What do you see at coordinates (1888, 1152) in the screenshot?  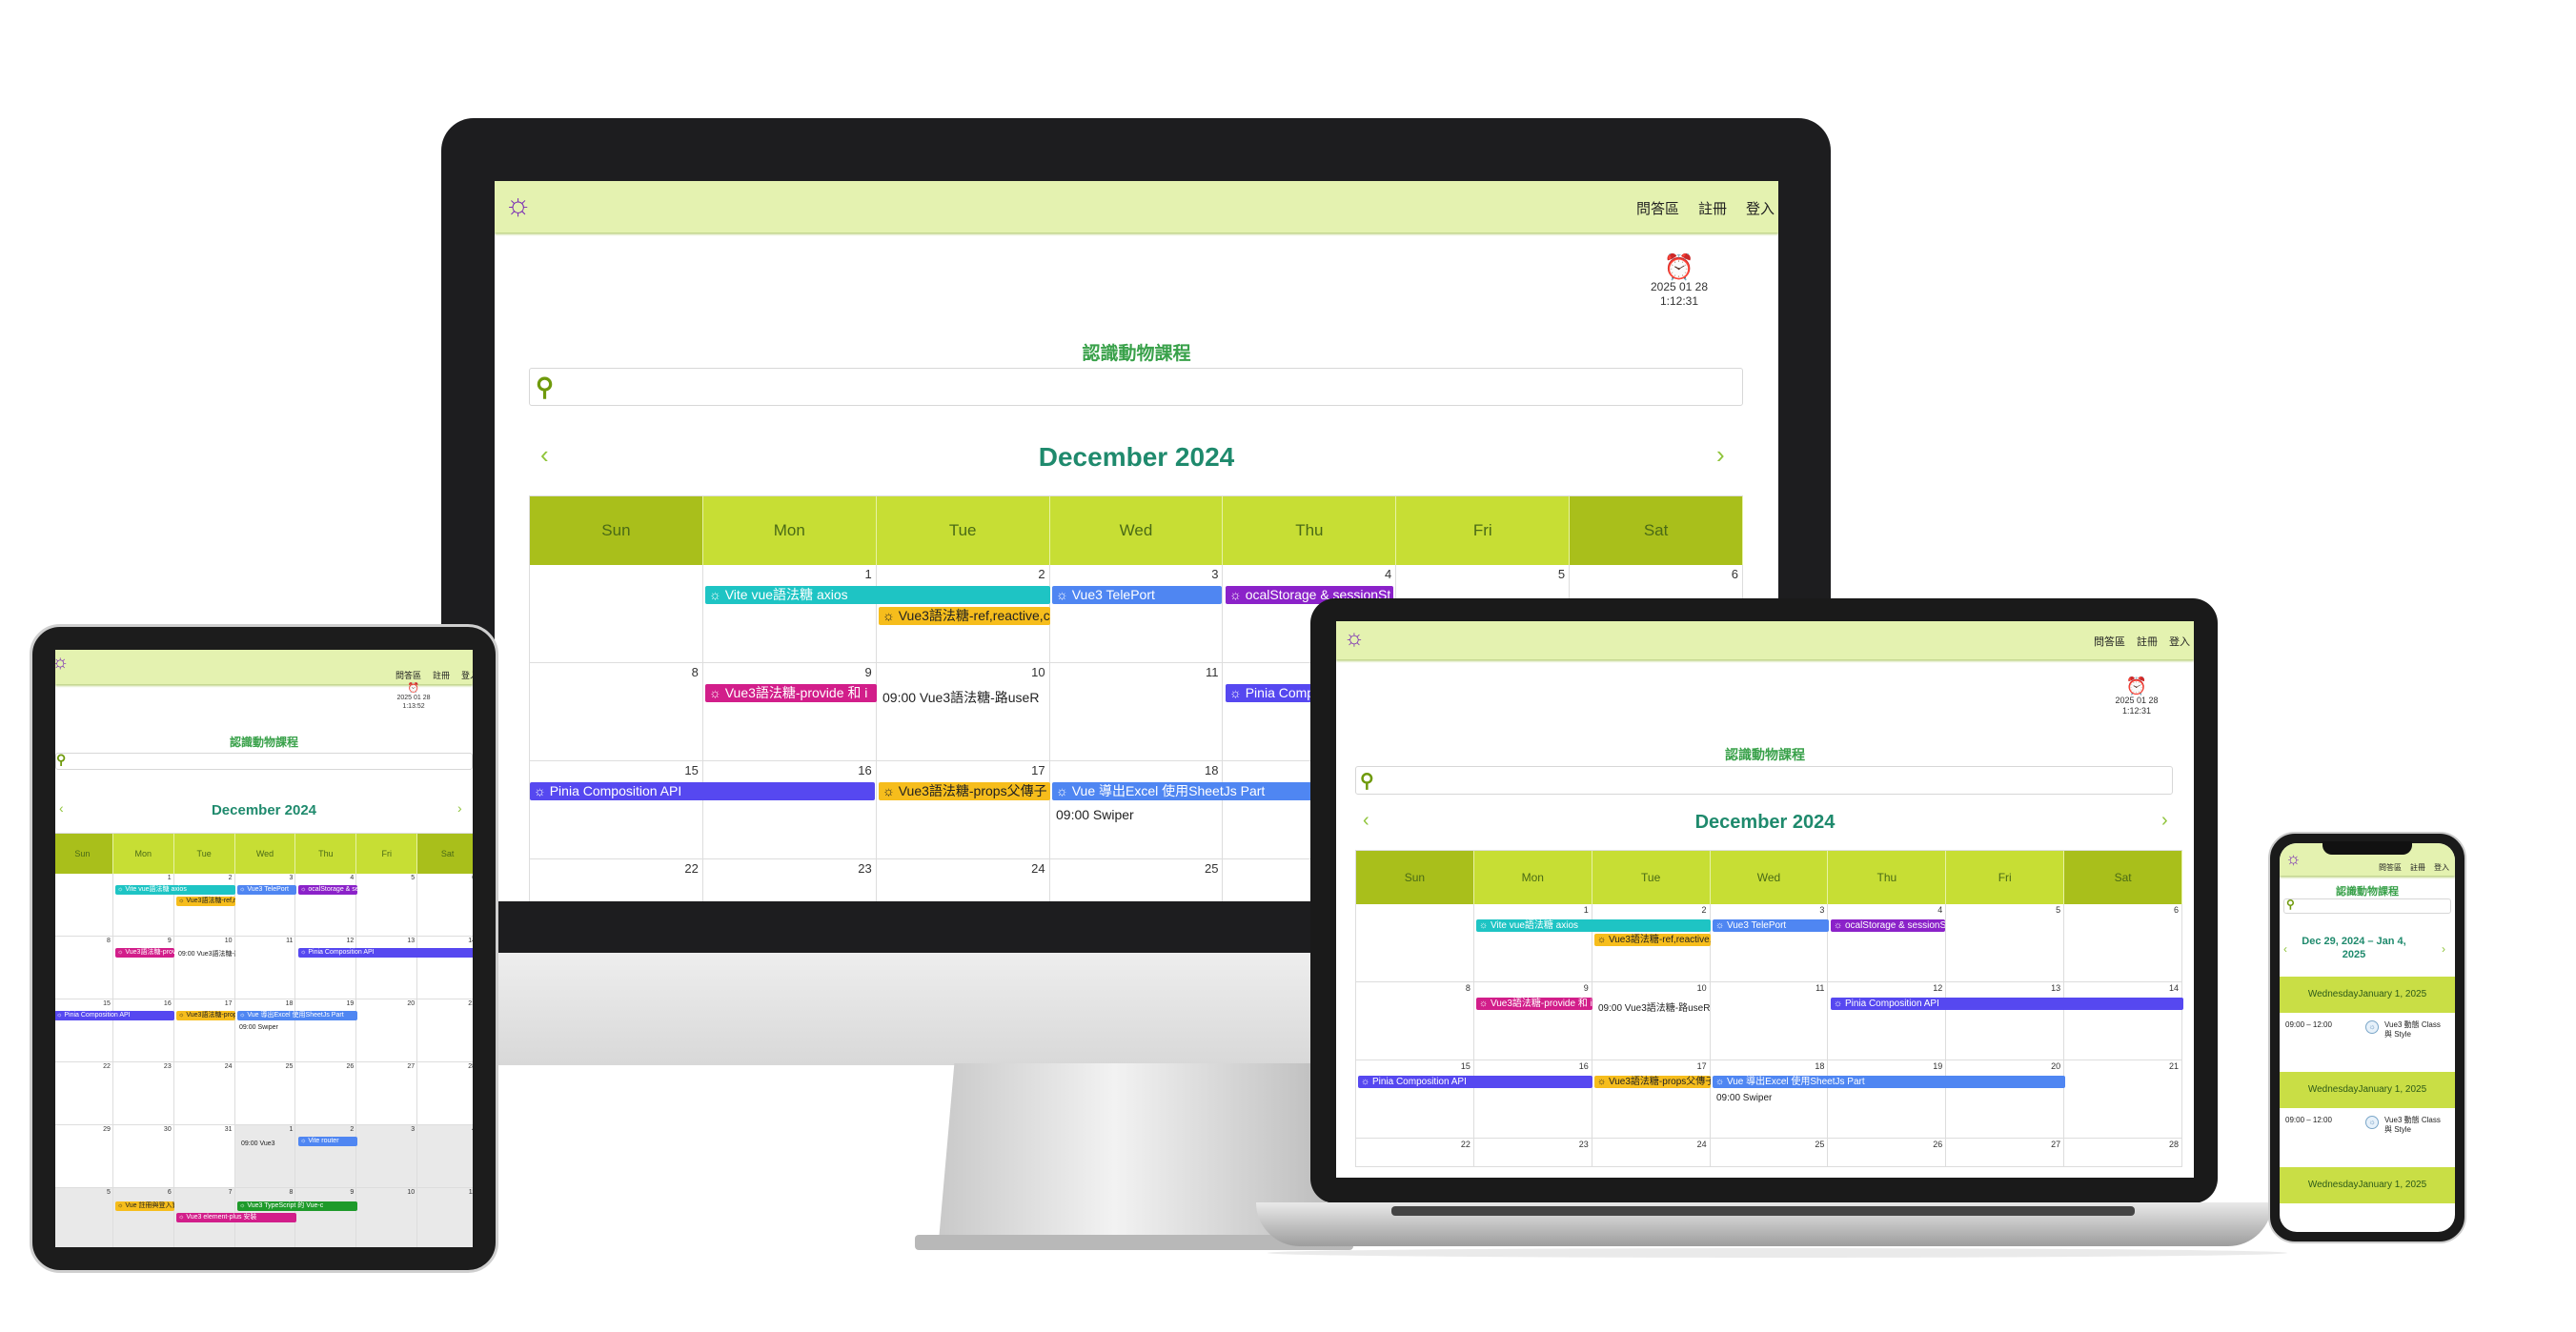 I see `day-cell: 26` at bounding box center [1888, 1152].